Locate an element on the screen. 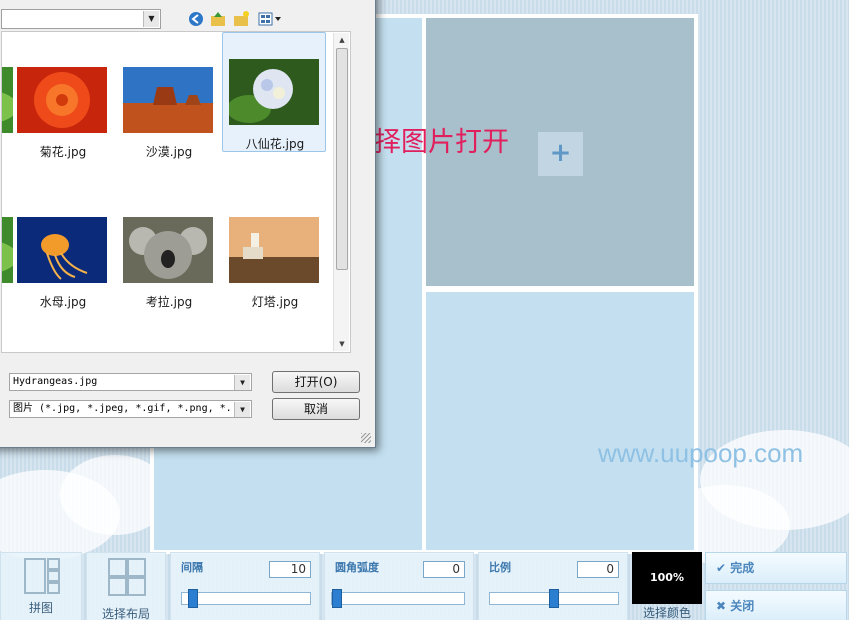 Image resolution: width=849 pixels, height=620 pixels. corner-radius-slider is located at coordinates (398, 598).